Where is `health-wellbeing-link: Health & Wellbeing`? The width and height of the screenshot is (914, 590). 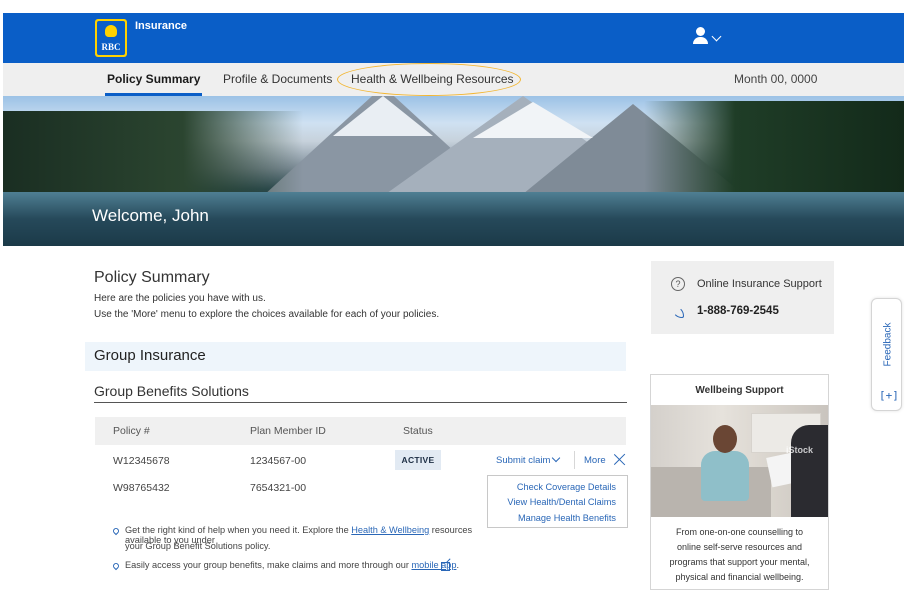 health-wellbeing-link: Health & Wellbeing is located at coordinates (390, 530).